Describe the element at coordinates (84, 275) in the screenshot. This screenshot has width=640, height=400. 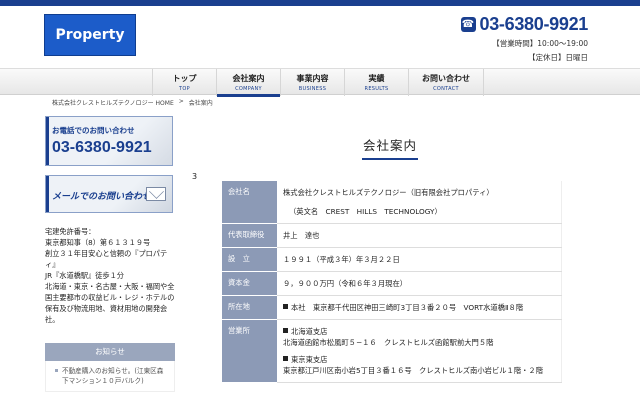
I see `license-line: JR『水道橋駅』徒歩１分` at that location.